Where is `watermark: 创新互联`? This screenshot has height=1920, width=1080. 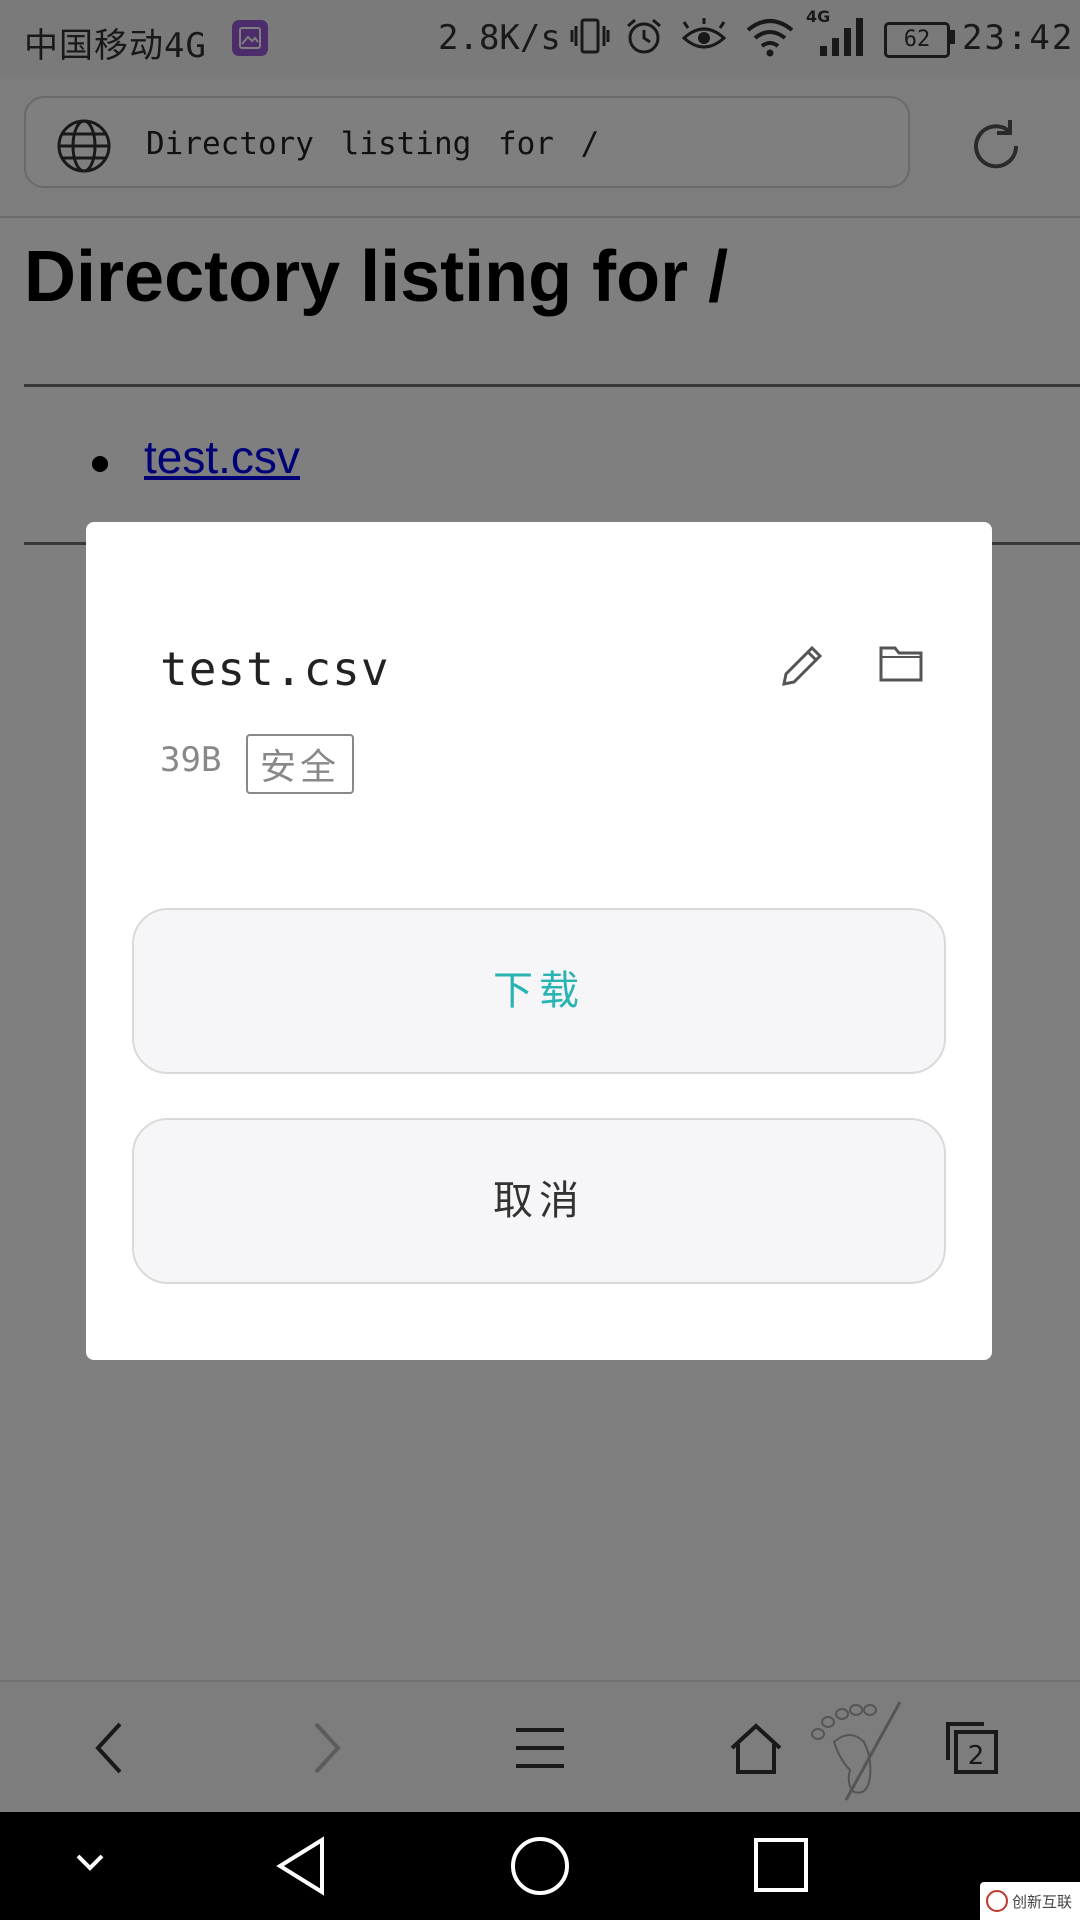 watermark: 创新互联 is located at coordinates (1030, 1901).